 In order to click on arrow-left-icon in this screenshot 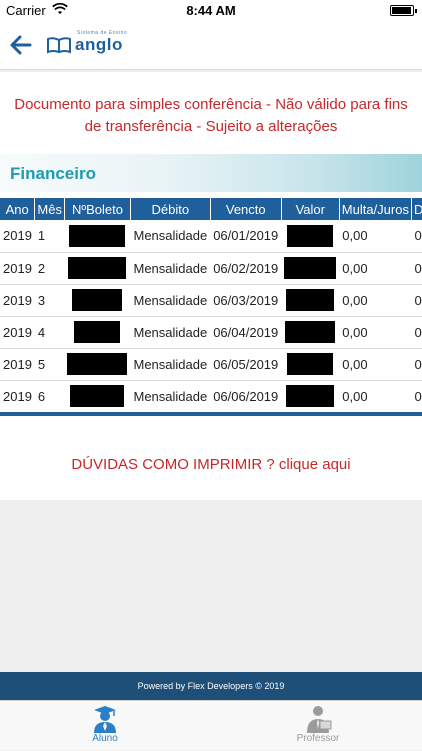, I will do `click(21, 45)`.